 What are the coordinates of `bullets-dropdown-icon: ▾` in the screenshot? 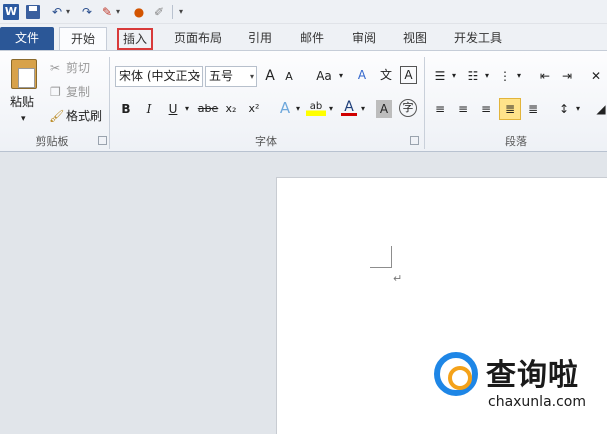 It's located at (454, 76).